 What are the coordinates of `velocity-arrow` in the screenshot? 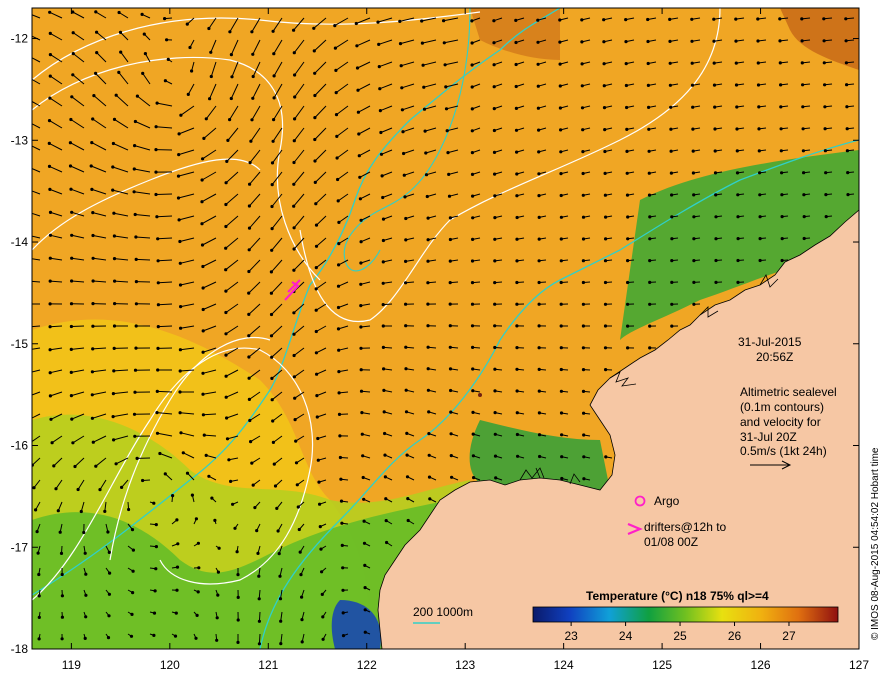 It's located at (164, 194).